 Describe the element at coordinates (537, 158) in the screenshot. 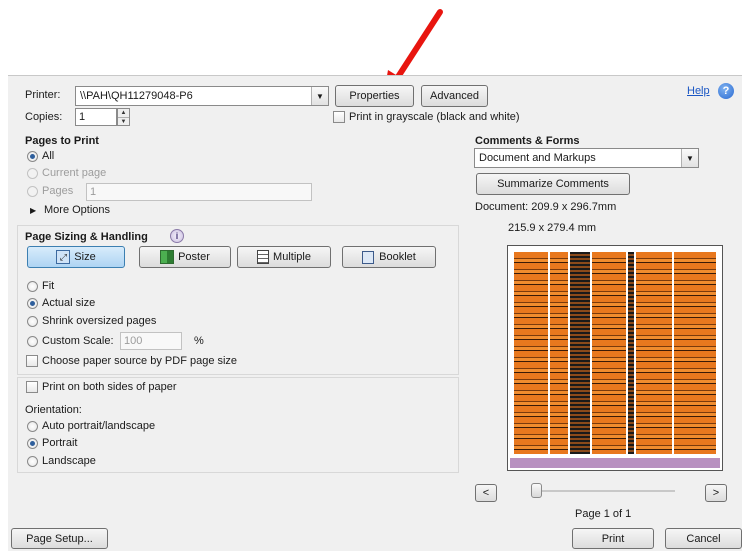

I see `comments-value: Document and Markups` at that location.